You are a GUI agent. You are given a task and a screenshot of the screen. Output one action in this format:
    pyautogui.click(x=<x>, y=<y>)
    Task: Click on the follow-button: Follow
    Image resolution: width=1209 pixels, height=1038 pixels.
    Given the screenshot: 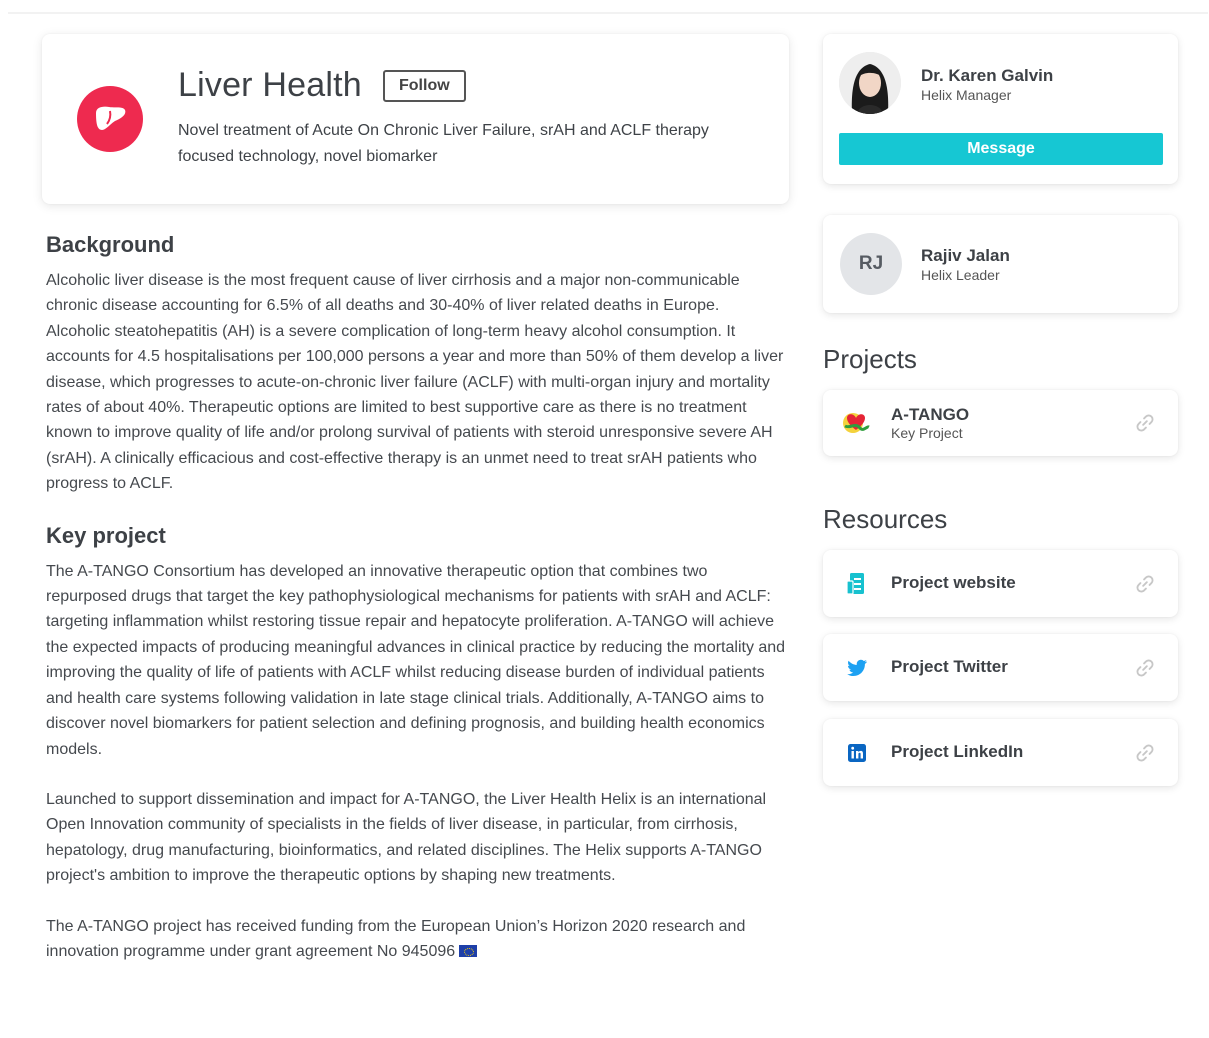 What is the action you would take?
    pyautogui.click(x=424, y=86)
    